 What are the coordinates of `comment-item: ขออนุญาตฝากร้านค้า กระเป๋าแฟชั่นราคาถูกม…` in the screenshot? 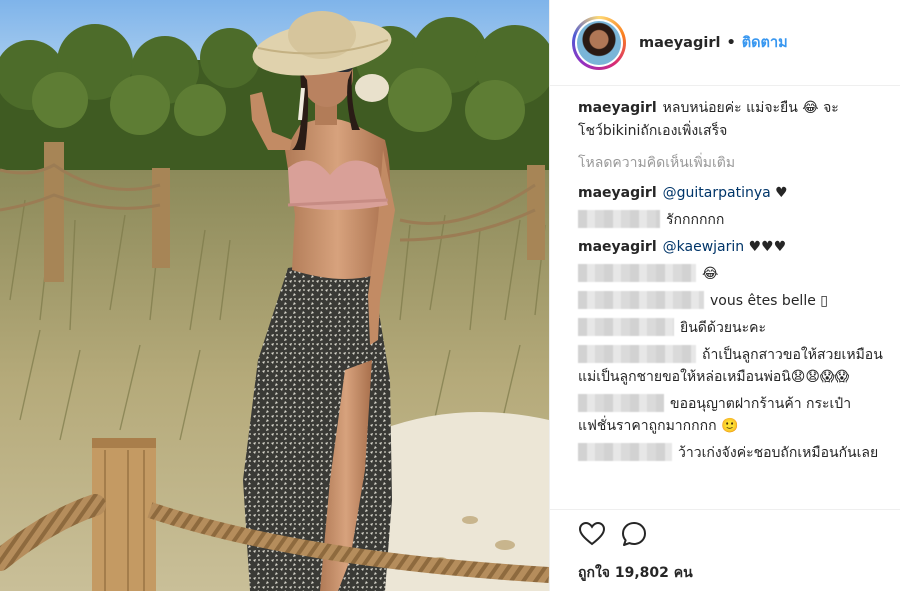 It's located at (732, 415).